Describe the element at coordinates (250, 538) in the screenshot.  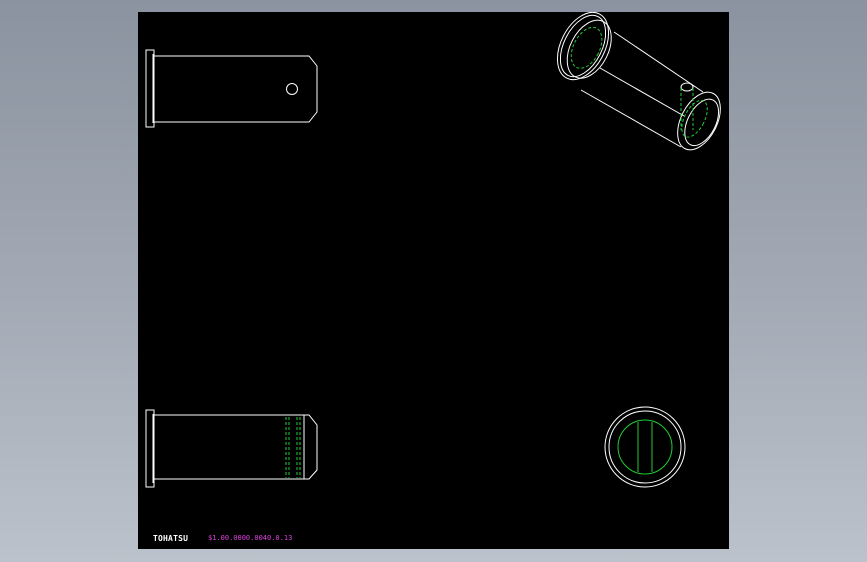
I see `part-number-label: $1.00.0000.0040.0.13` at that location.